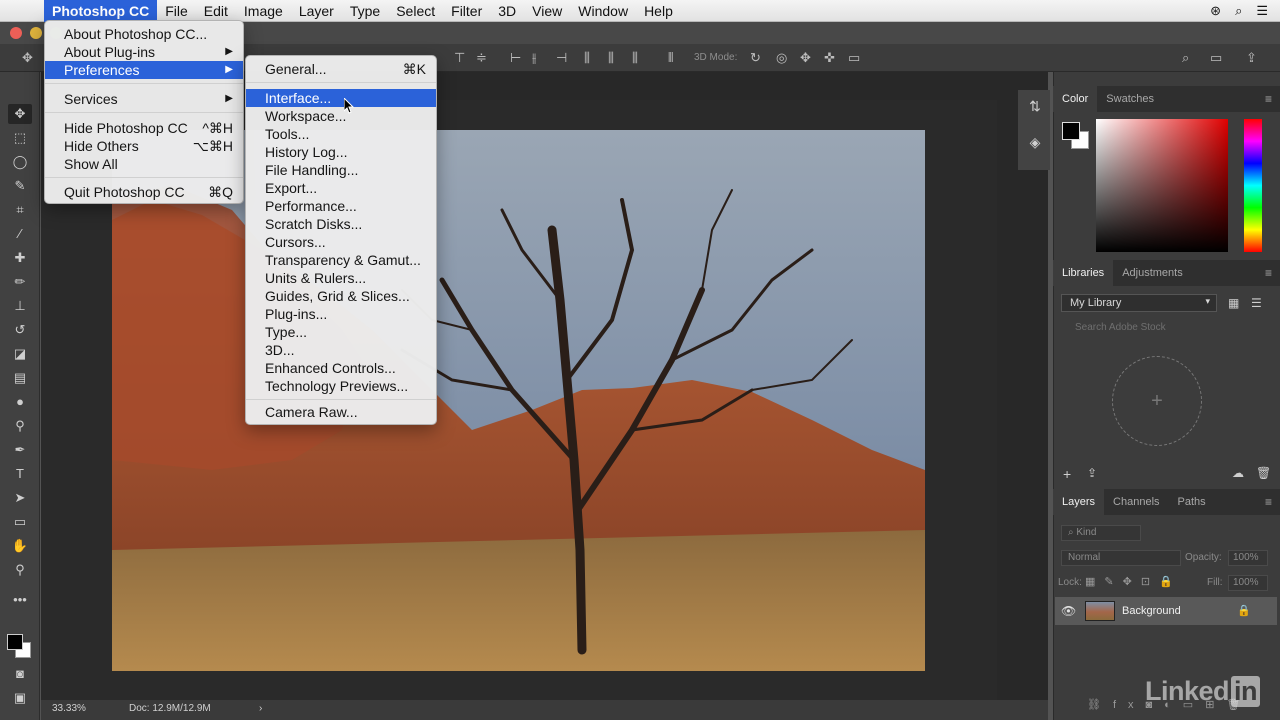 Image resolution: width=1280 pixels, height=720 pixels. I want to click on preferences-item: Preferences ▶, so click(144, 70).